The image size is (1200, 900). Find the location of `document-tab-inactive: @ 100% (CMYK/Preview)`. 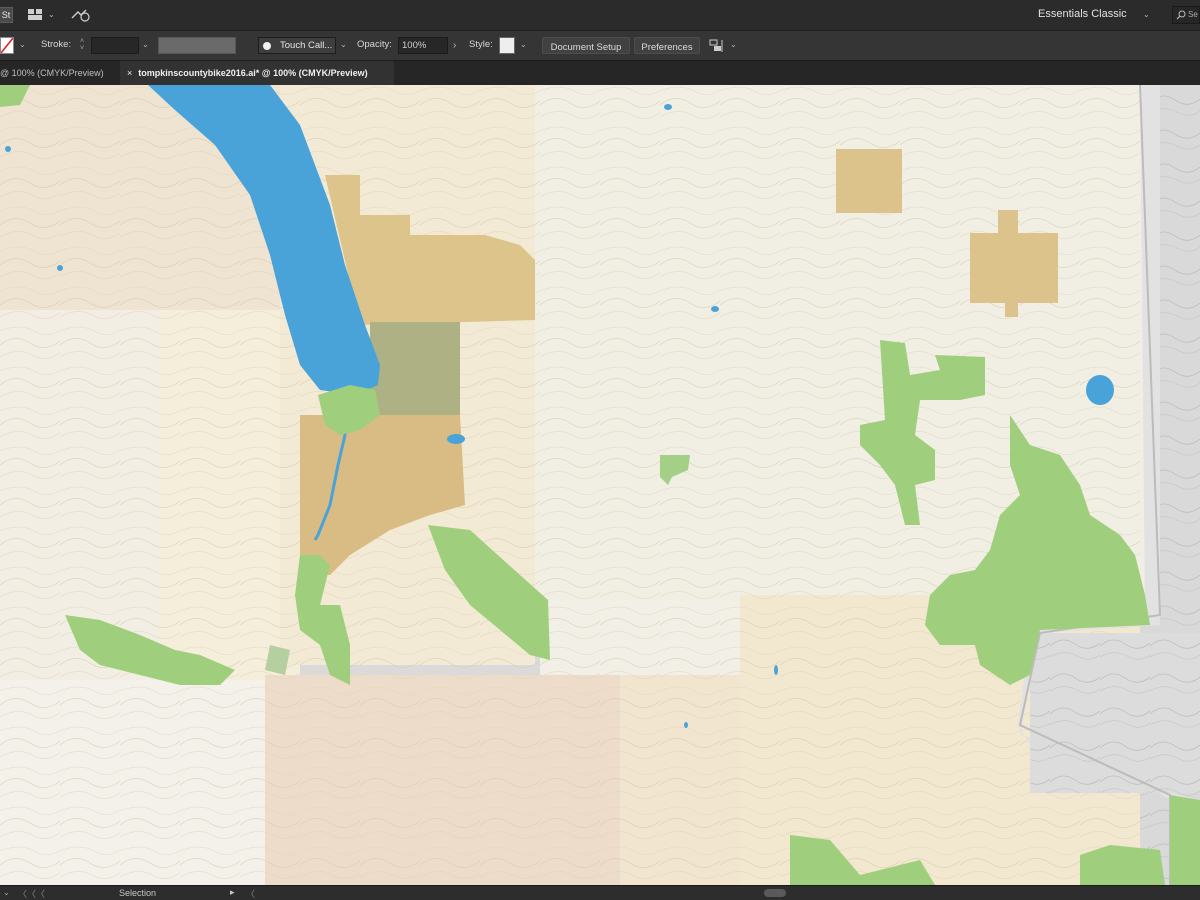

document-tab-inactive: @ 100% (CMYK/Preview) is located at coordinates (59, 73).